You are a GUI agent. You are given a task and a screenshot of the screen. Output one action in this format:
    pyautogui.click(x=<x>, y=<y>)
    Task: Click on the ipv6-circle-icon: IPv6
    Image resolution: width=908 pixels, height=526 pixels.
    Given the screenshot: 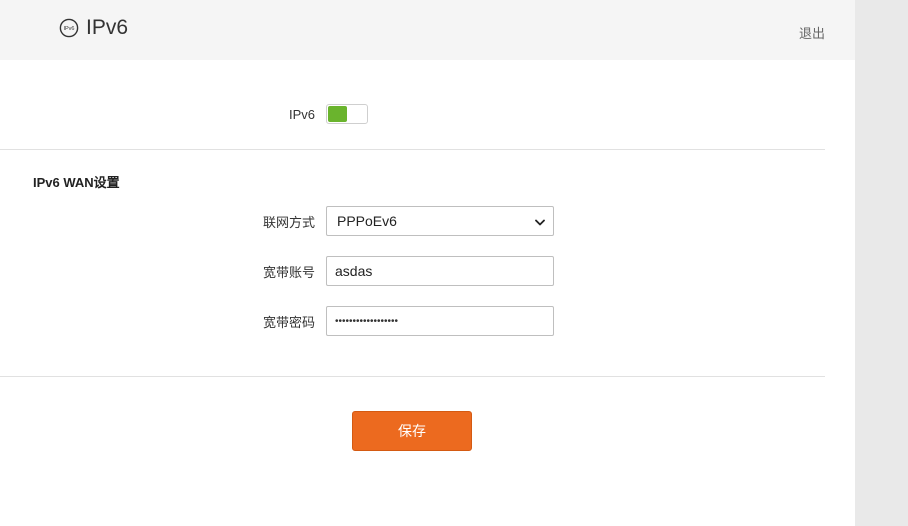 What is the action you would take?
    pyautogui.click(x=69, y=28)
    